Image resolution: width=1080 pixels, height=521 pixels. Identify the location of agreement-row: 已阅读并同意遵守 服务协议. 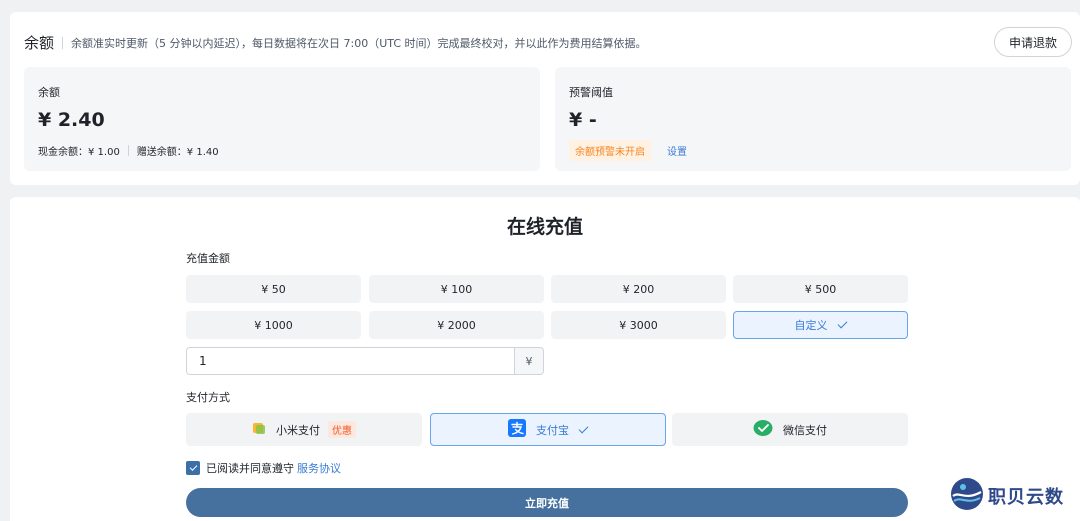
(263, 468).